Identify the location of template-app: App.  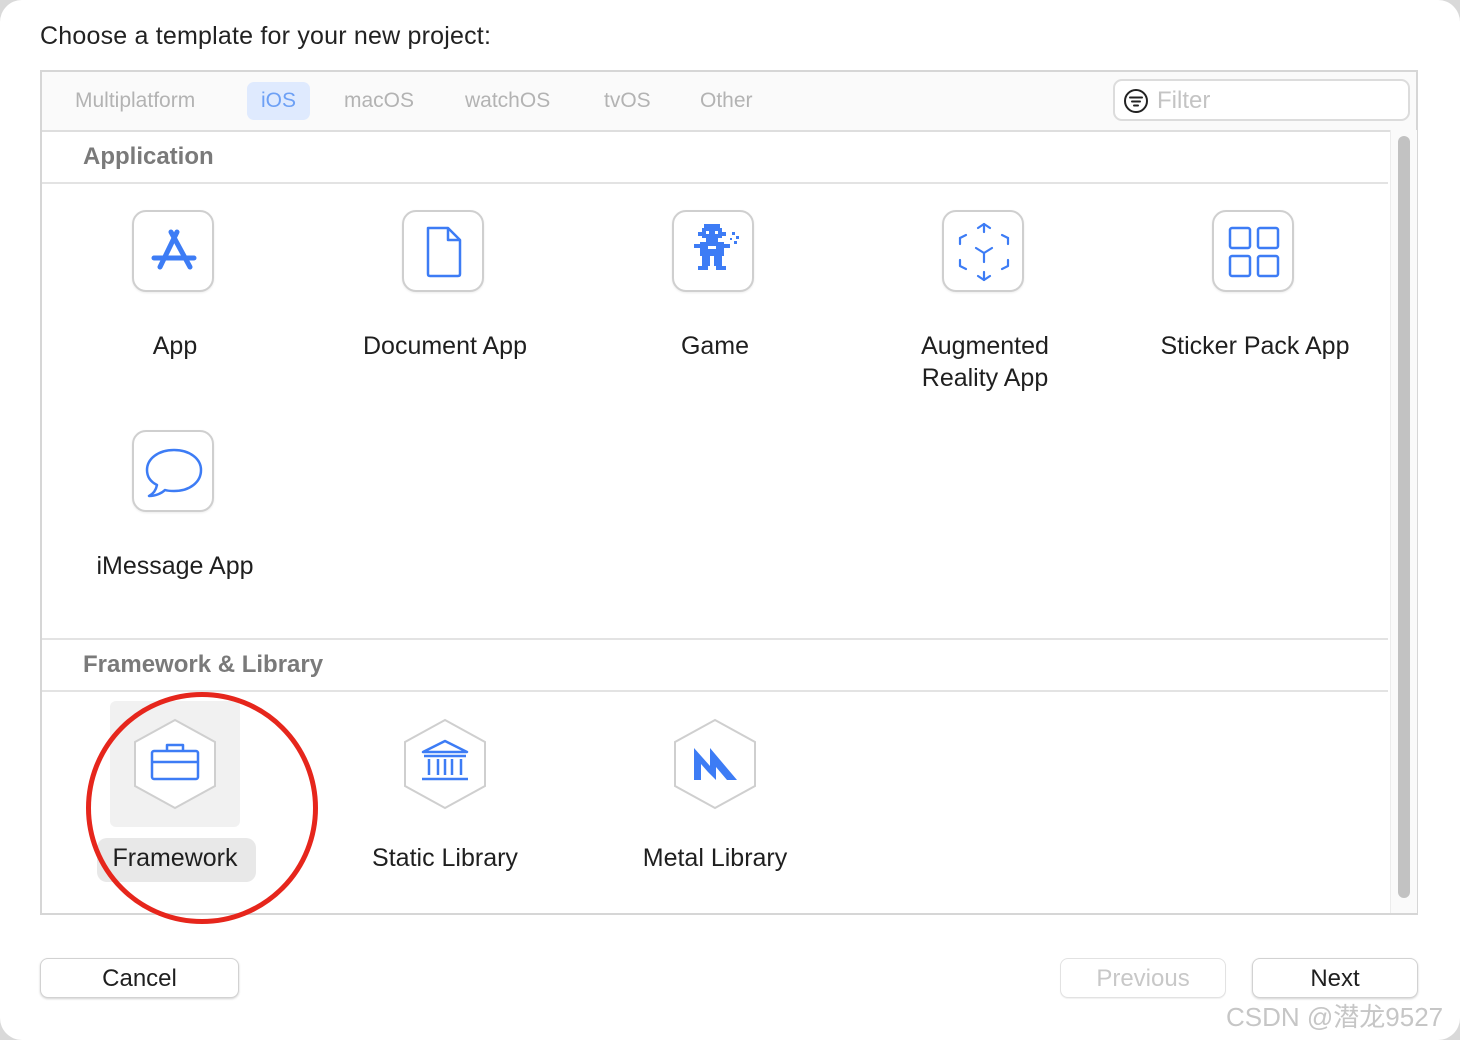
(175, 290).